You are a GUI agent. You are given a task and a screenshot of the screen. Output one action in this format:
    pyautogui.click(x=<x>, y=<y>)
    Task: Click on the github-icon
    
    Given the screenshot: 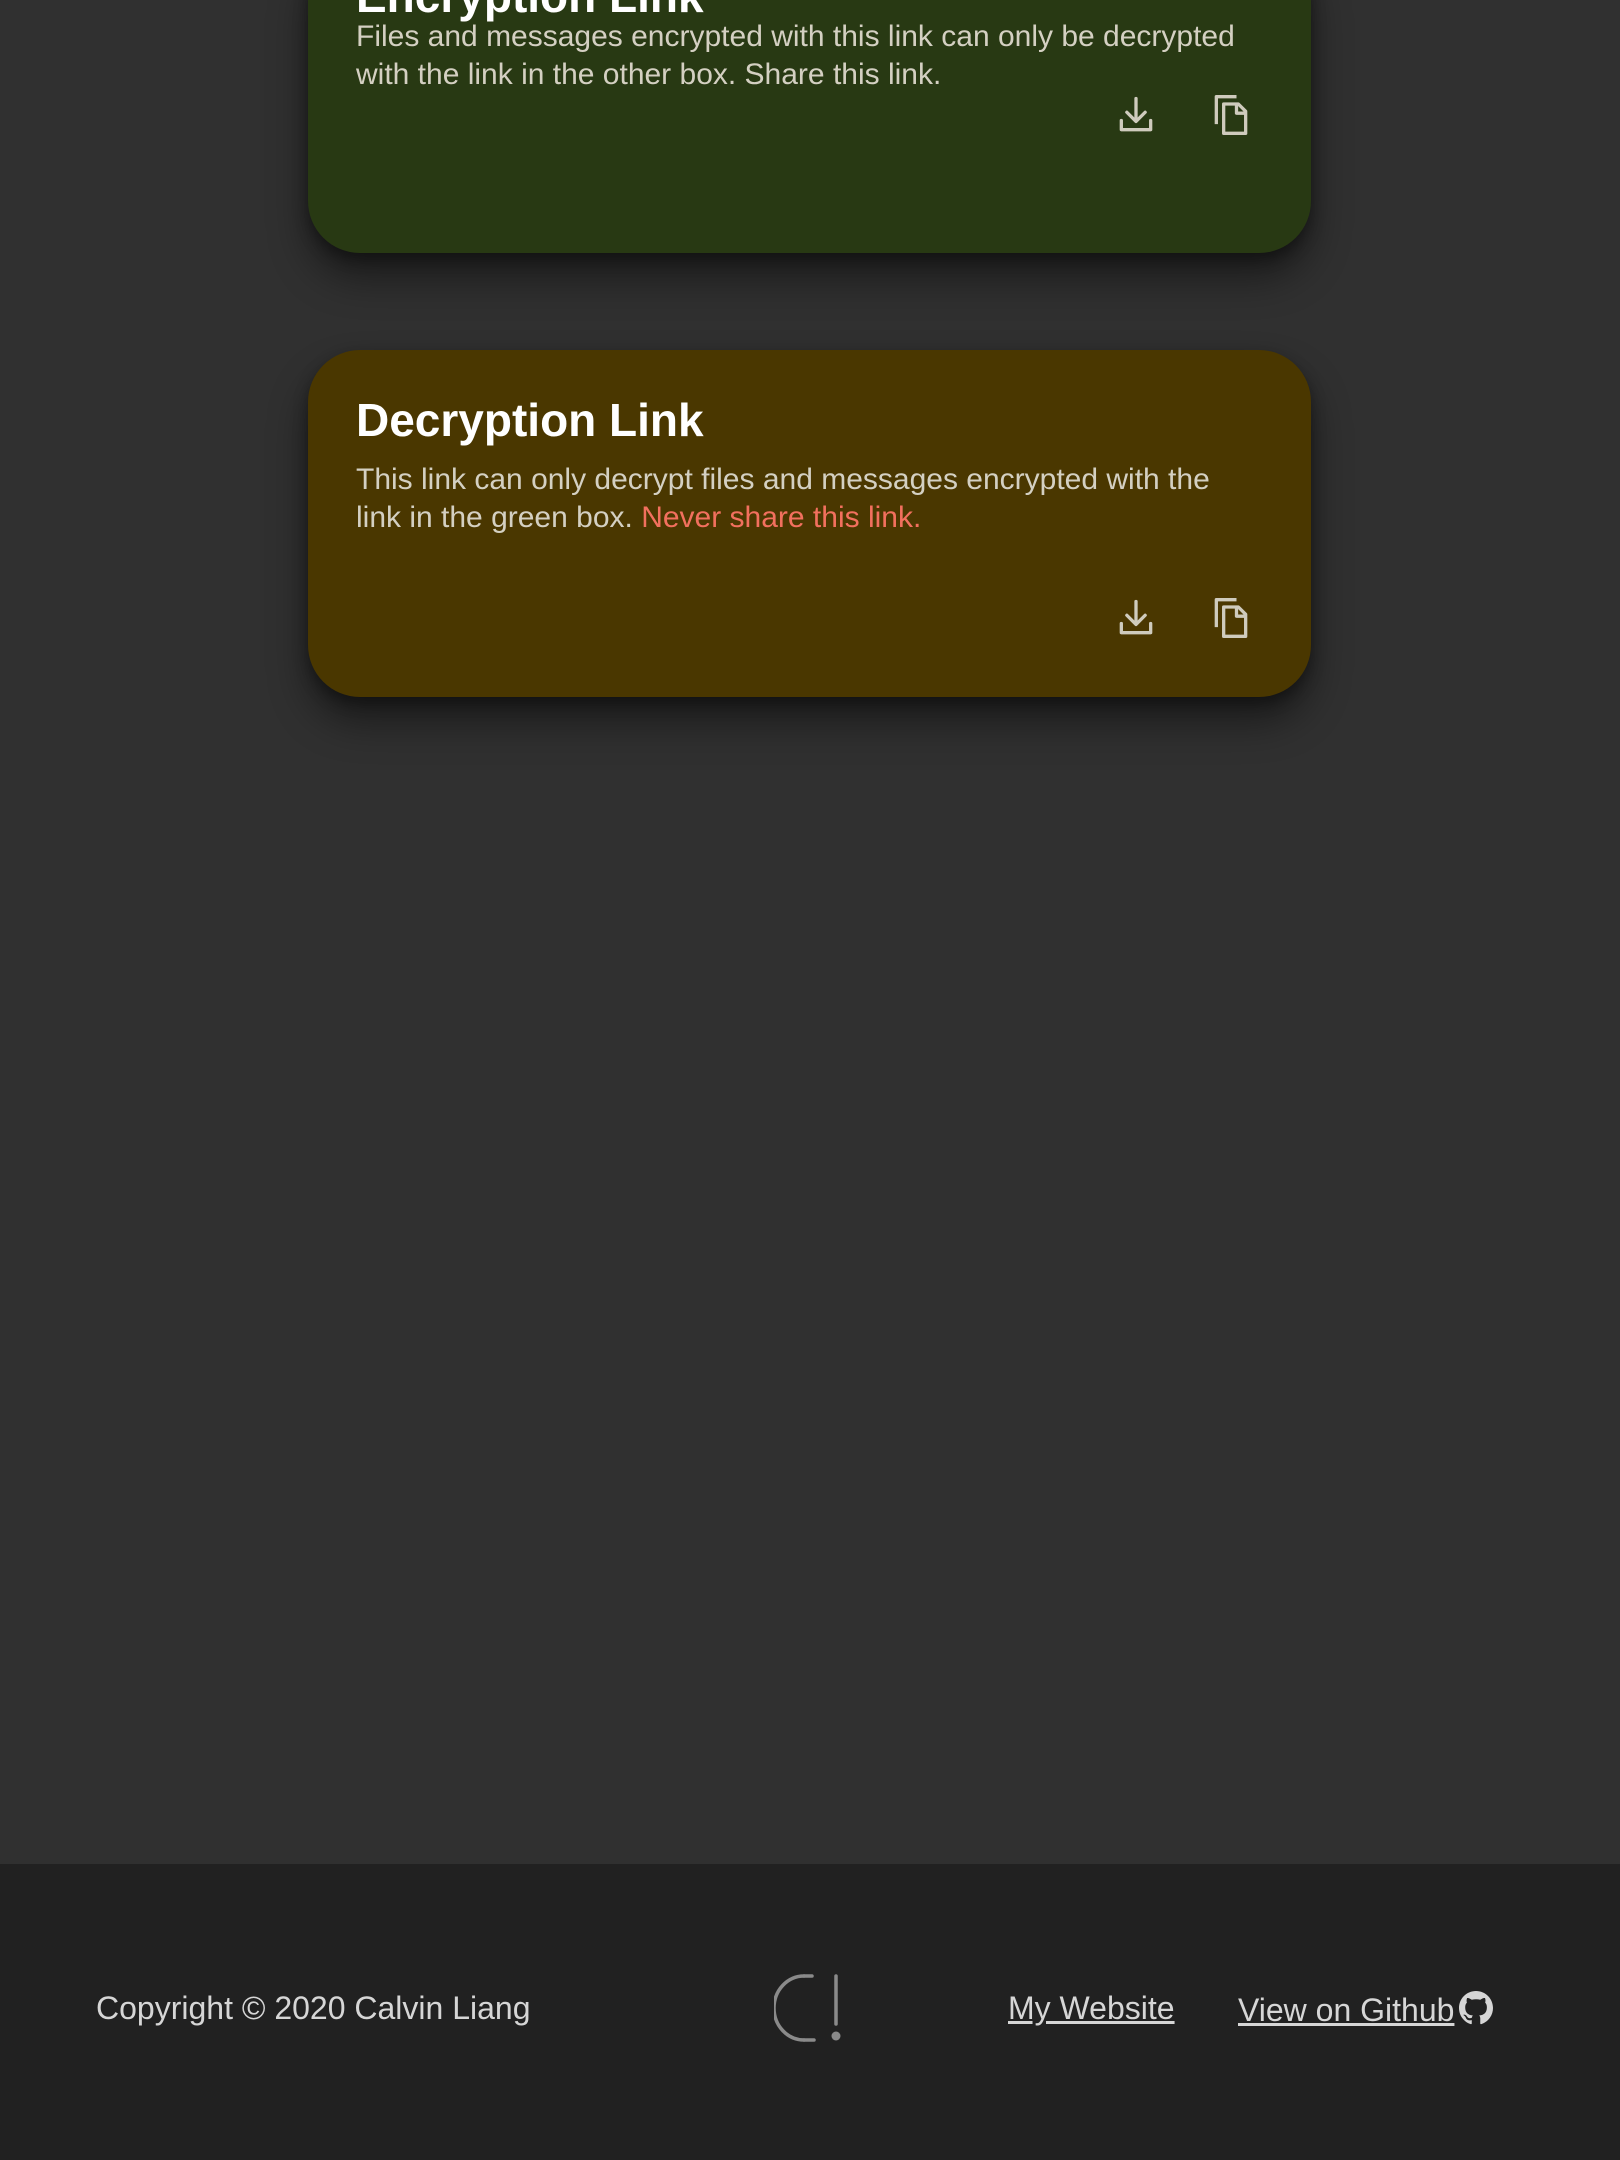 What is the action you would take?
    pyautogui.click(x=1476, y=2008)
    